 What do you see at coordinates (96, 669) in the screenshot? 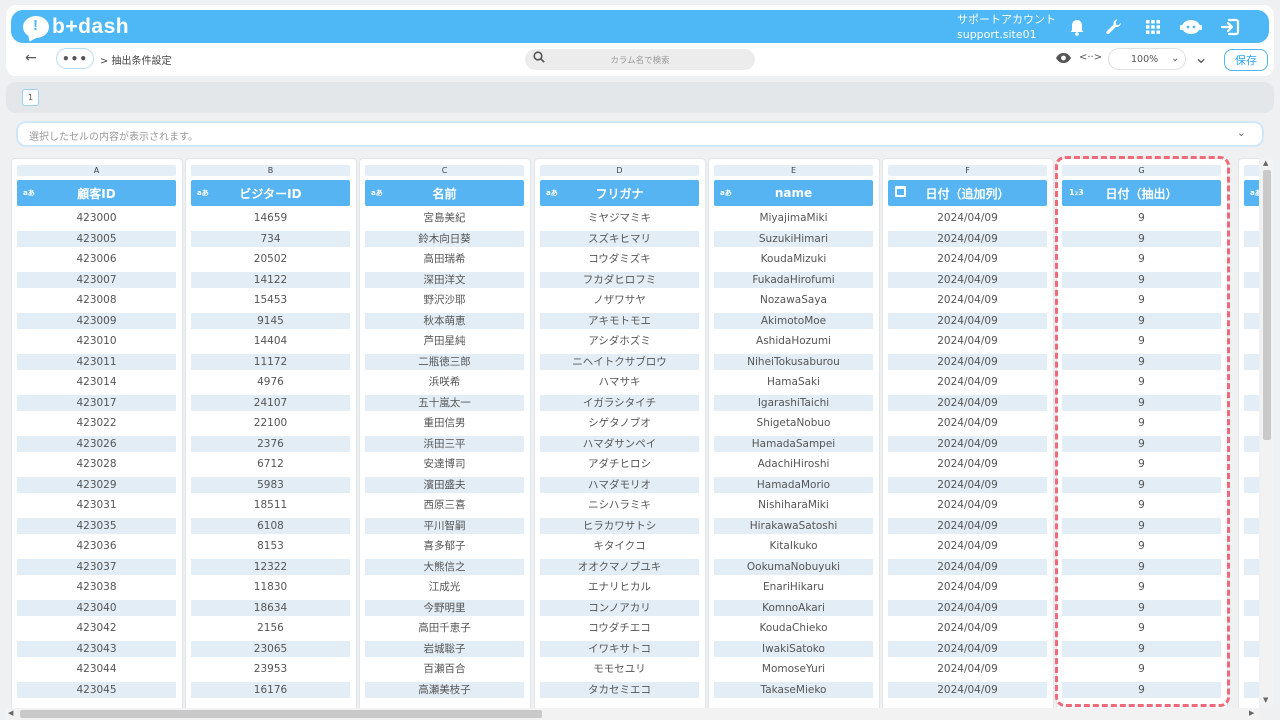
I see `table-cell: 423044` at bounding box center [96, 669].